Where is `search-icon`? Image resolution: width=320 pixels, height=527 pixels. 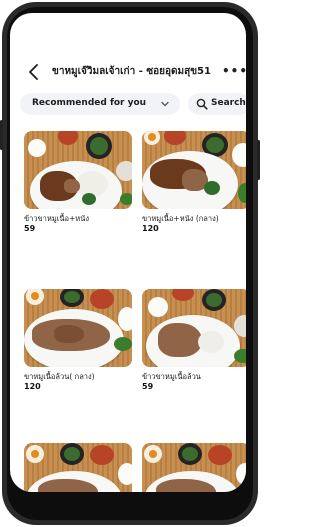
search-icon is located at coordinates (202, 104).